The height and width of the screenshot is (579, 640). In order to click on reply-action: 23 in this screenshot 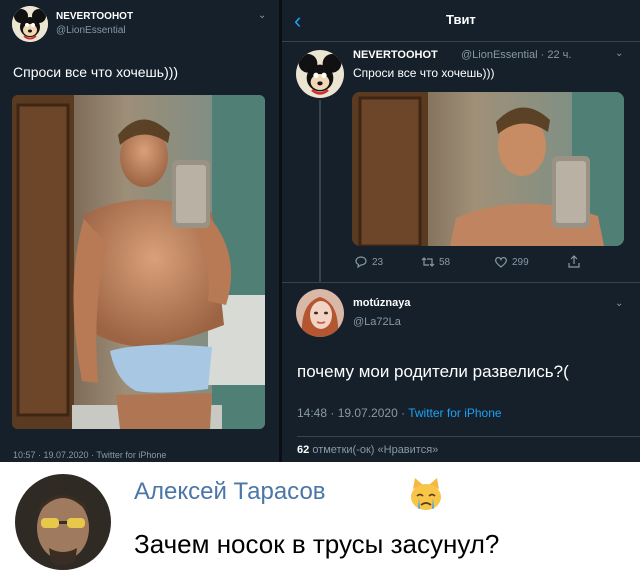, I will do `click(368, 262)`.